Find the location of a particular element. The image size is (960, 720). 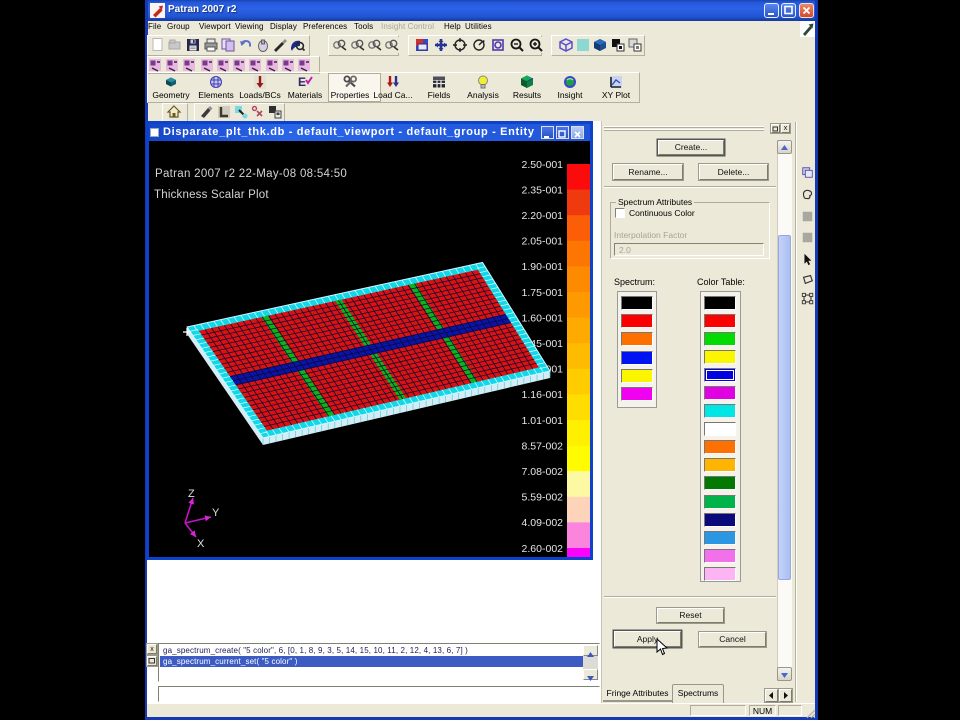

svg-text: 2.50-001 is located at coordinates (543, 165).